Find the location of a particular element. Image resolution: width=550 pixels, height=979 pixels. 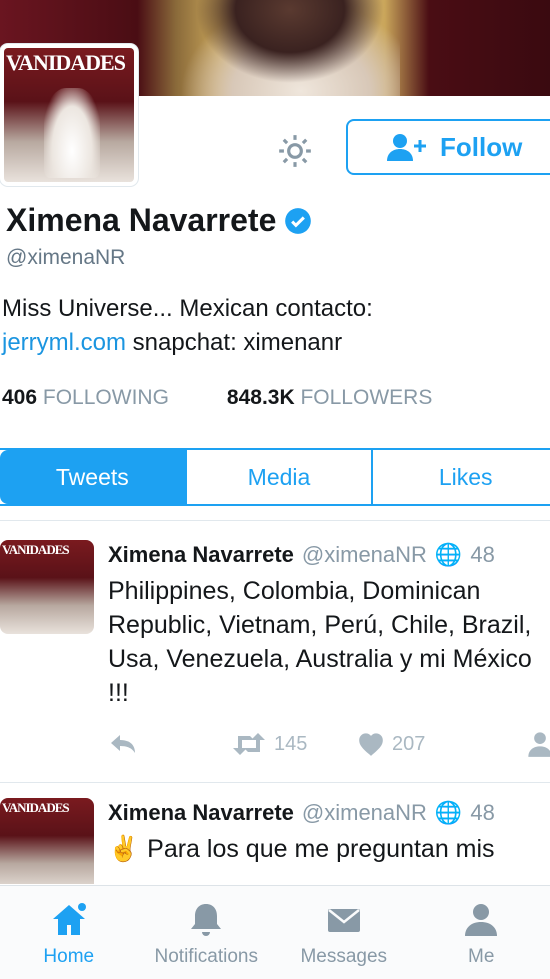

tab-likes: Likes is located at coordinates (460, 477).